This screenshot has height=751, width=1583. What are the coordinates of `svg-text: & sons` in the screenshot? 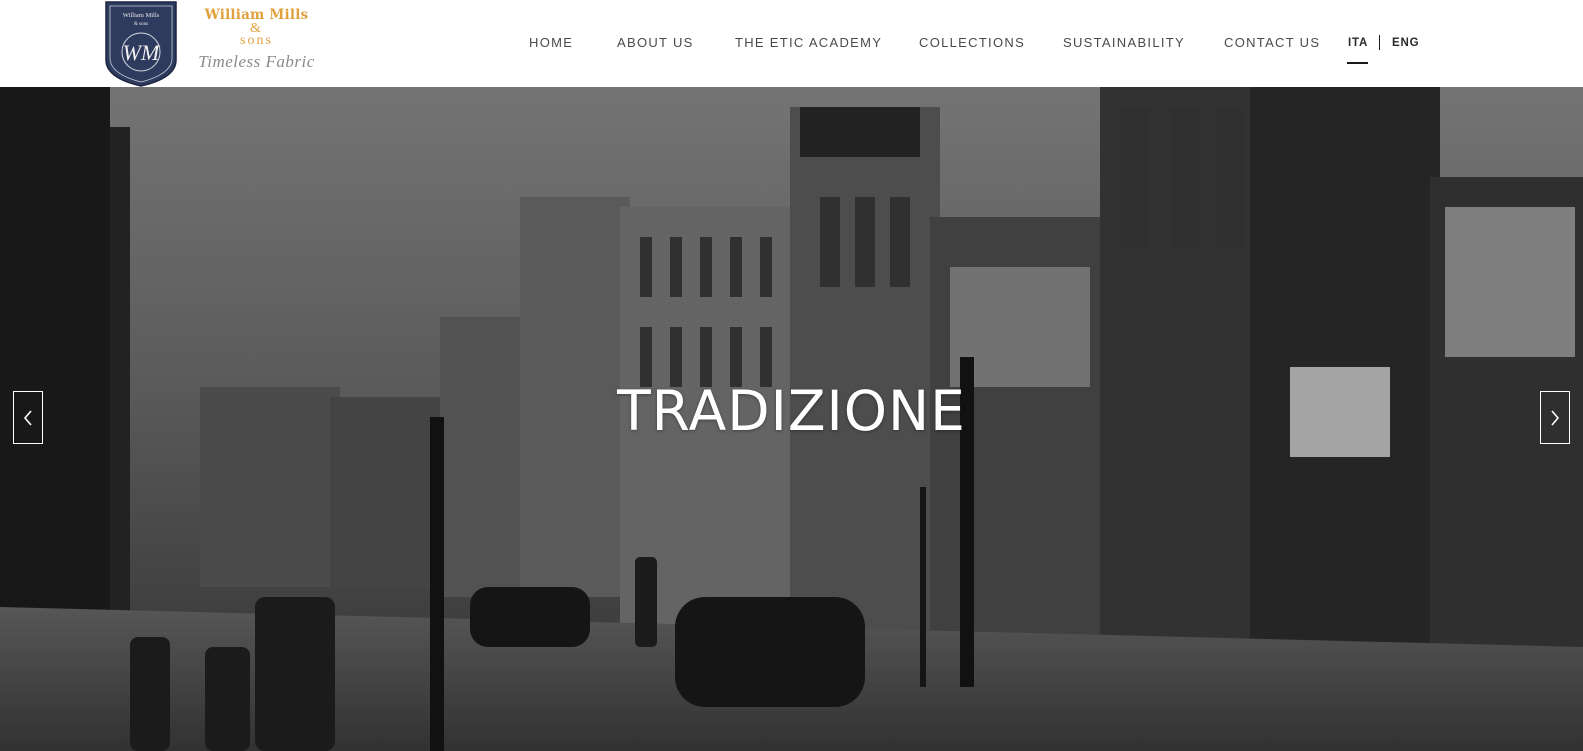 It's located at (141, 24).